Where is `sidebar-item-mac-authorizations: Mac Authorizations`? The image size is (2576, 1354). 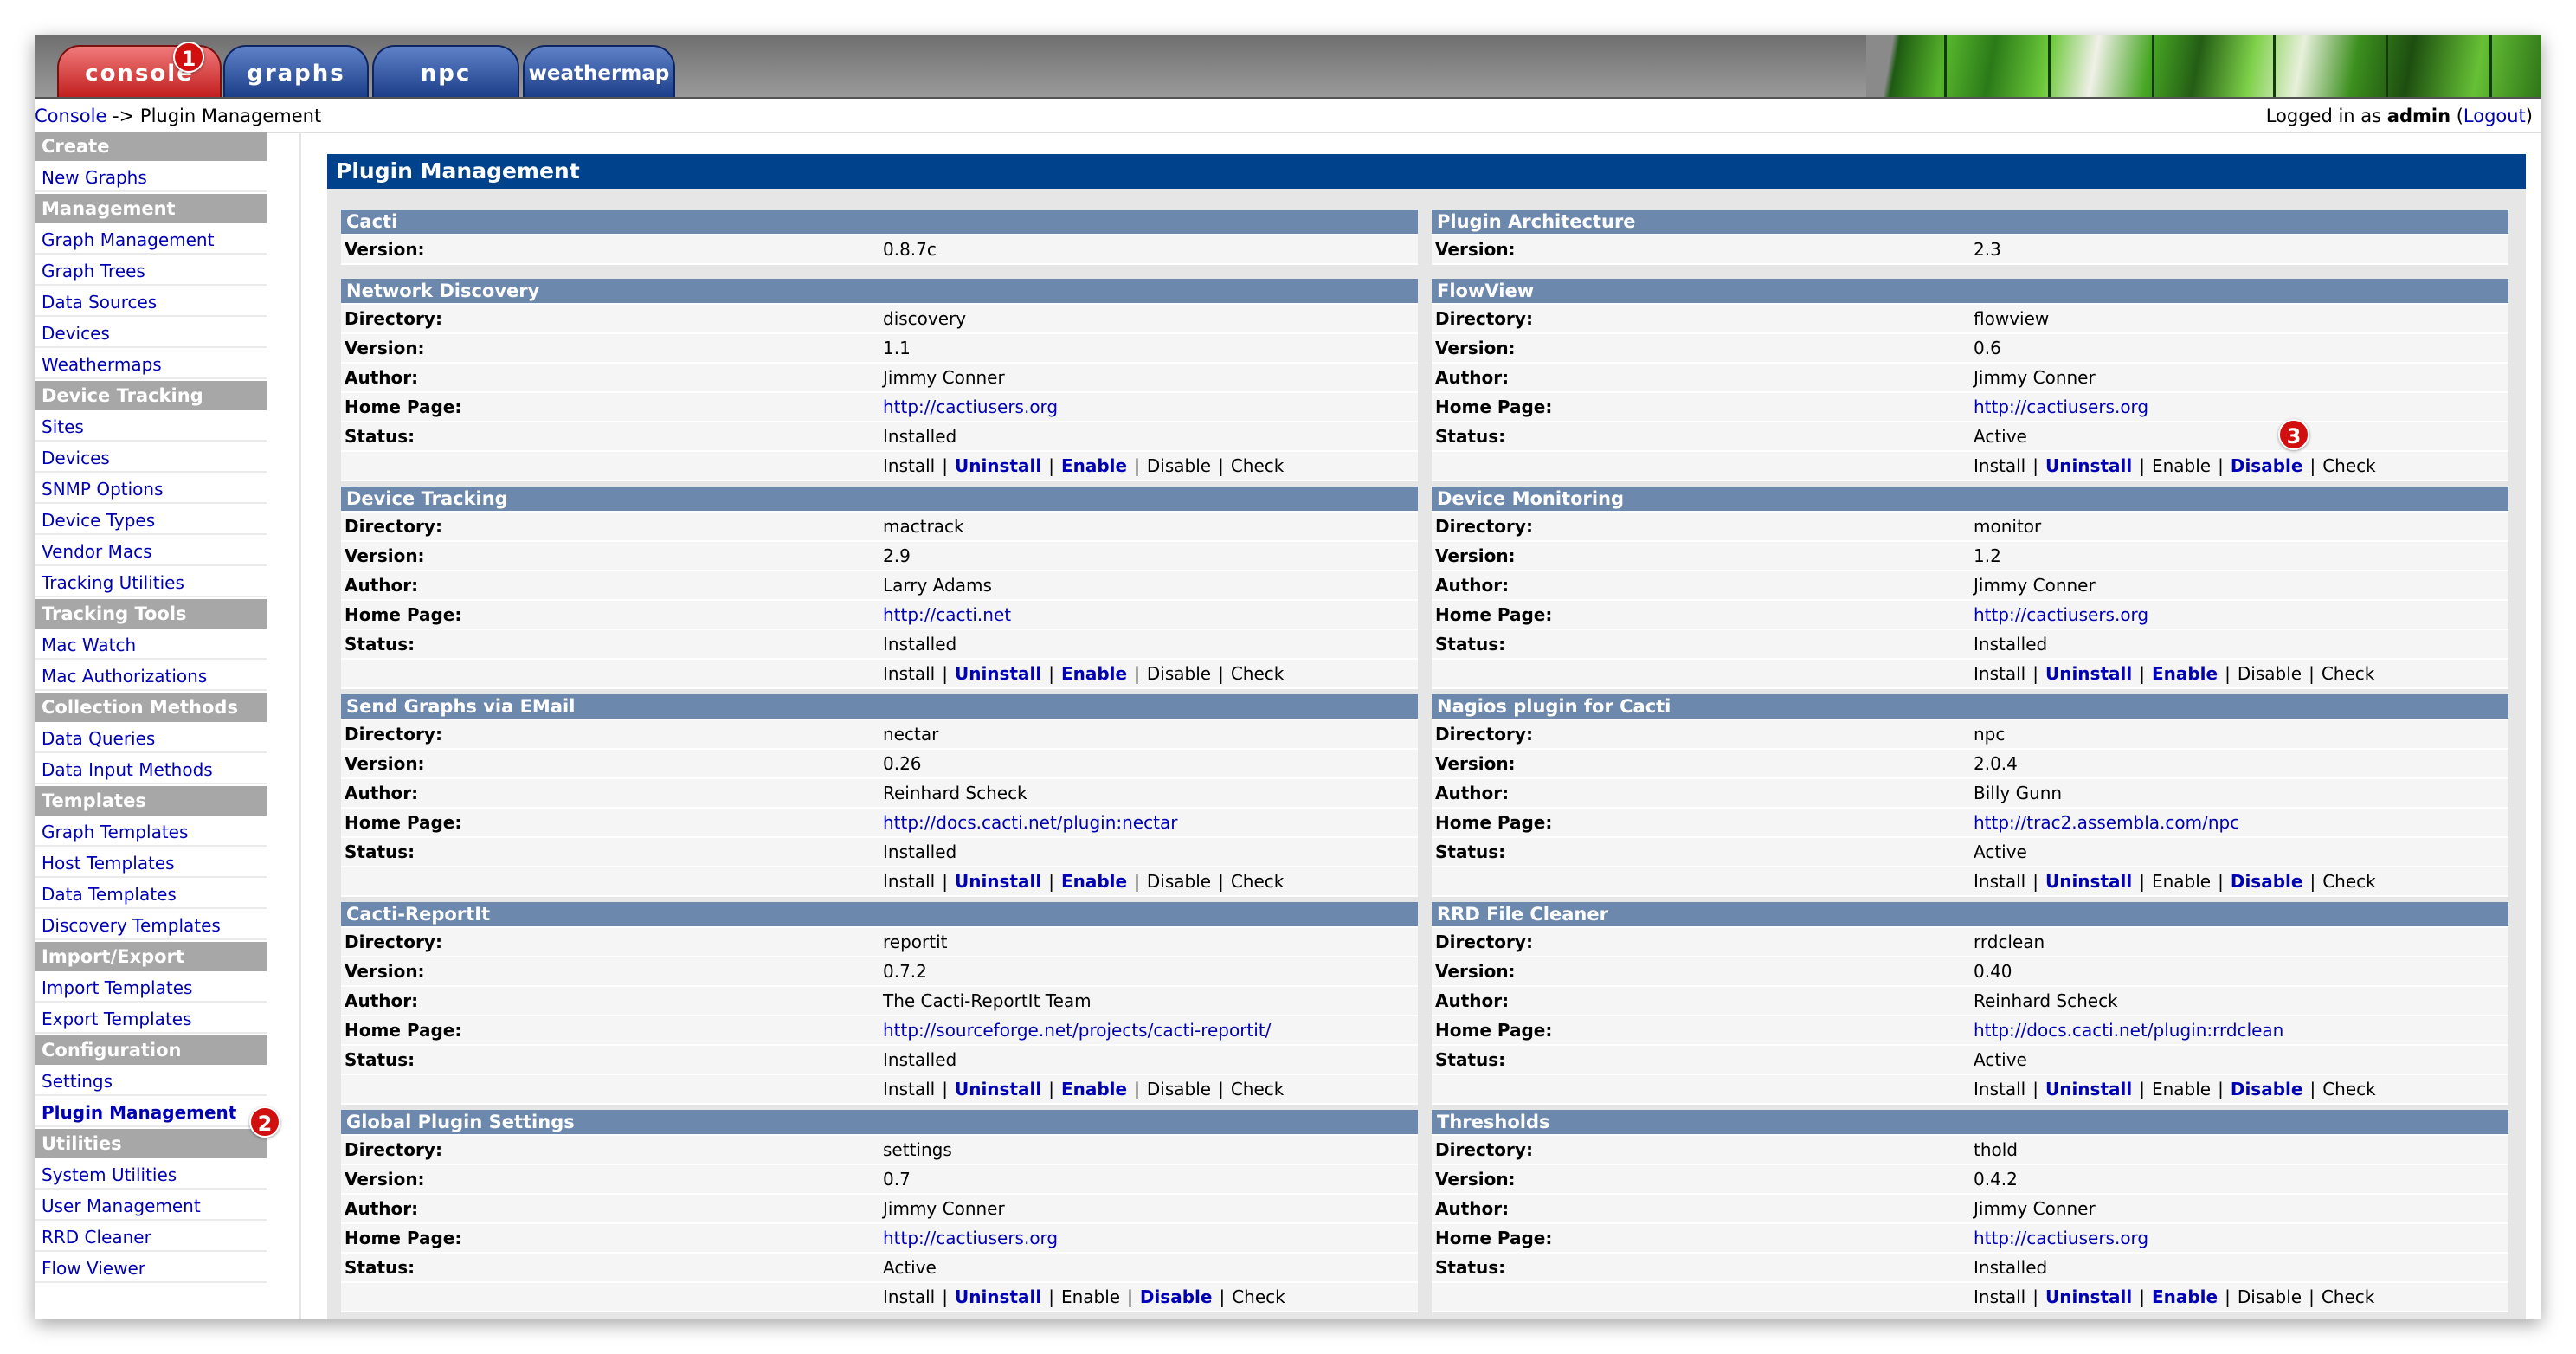 sidebar-item-mac-authorizations: Mac Authorizations is located at coordinates (151, 676).